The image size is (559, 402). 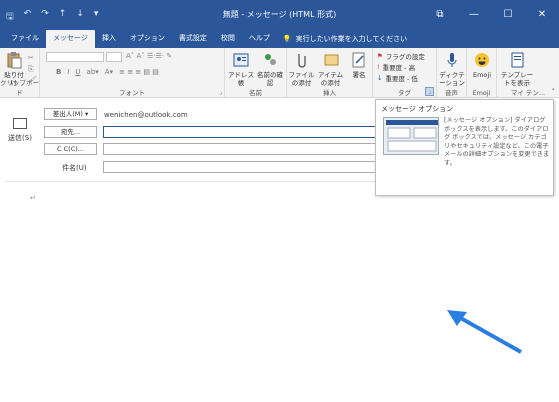 I want to click on signature-label: 署名, so click(x=359, y=75).